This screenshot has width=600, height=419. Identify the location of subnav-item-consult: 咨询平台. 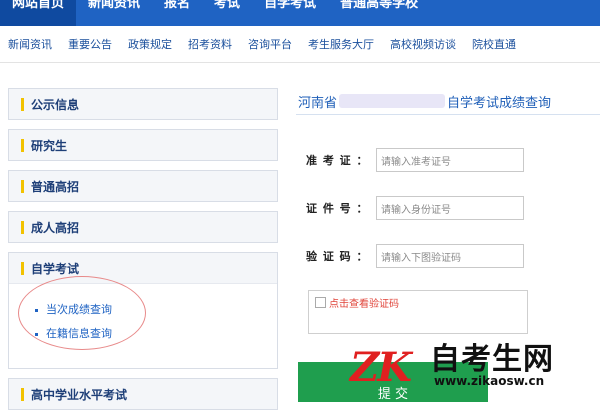
(270, 44).